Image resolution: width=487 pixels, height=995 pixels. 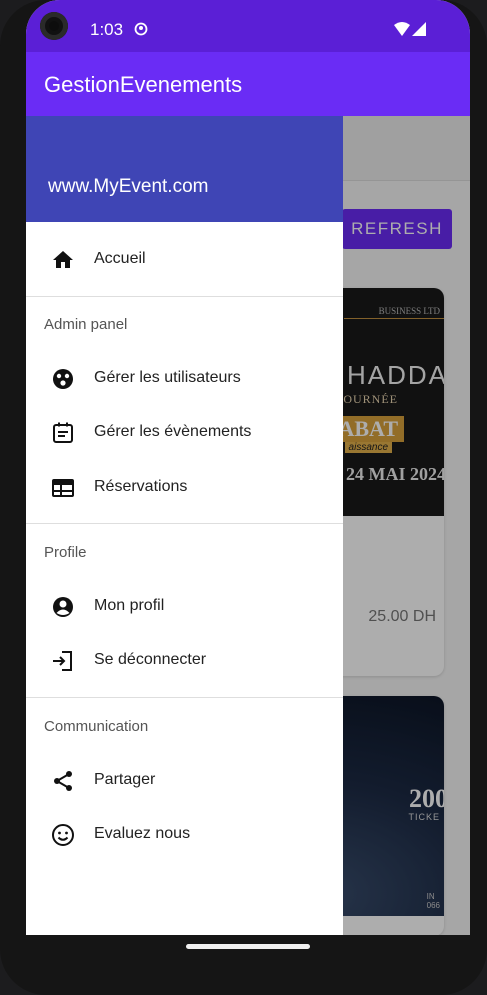 I want to click on front-camera, so click(x=54, y=26).